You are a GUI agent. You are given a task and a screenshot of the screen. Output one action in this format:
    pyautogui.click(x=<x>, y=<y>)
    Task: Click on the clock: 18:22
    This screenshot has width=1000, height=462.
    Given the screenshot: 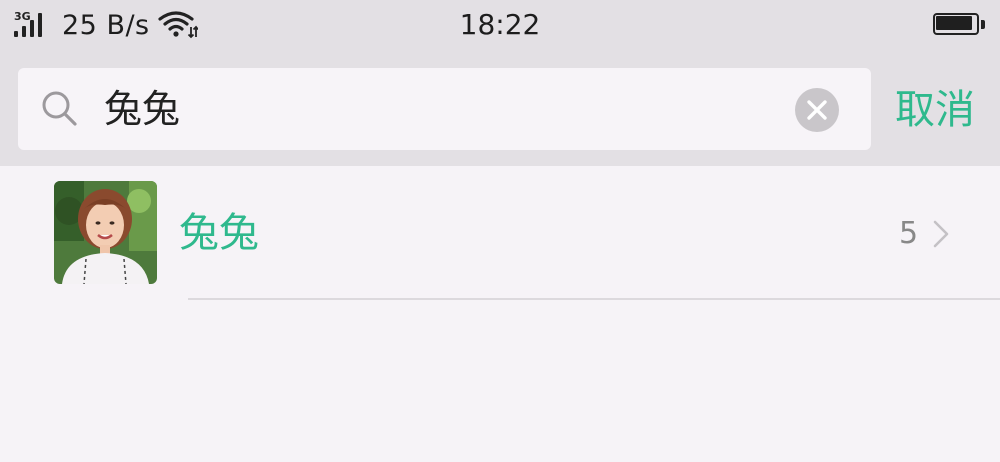 What is the action you would take?
    pyautogui.click(x=500, y=24)
    